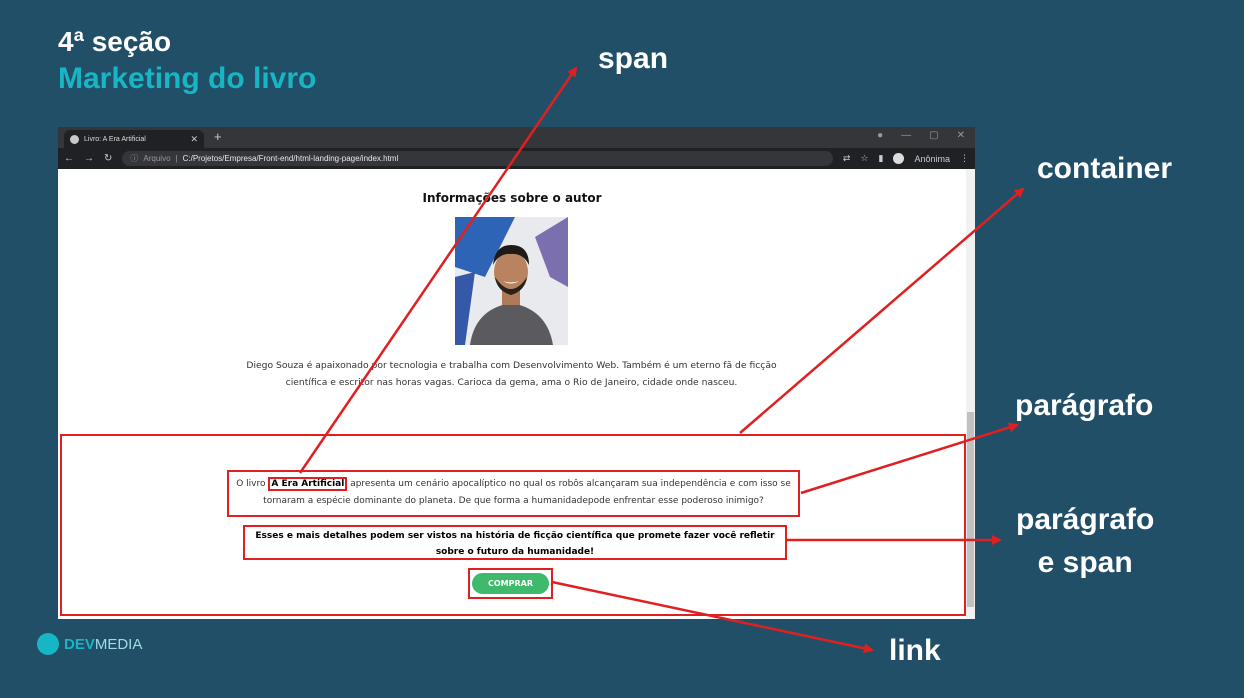  What do you see at coordinates (438, 270) in the screenshot?
I see `arrow-span` at bounding box center [438, 270].